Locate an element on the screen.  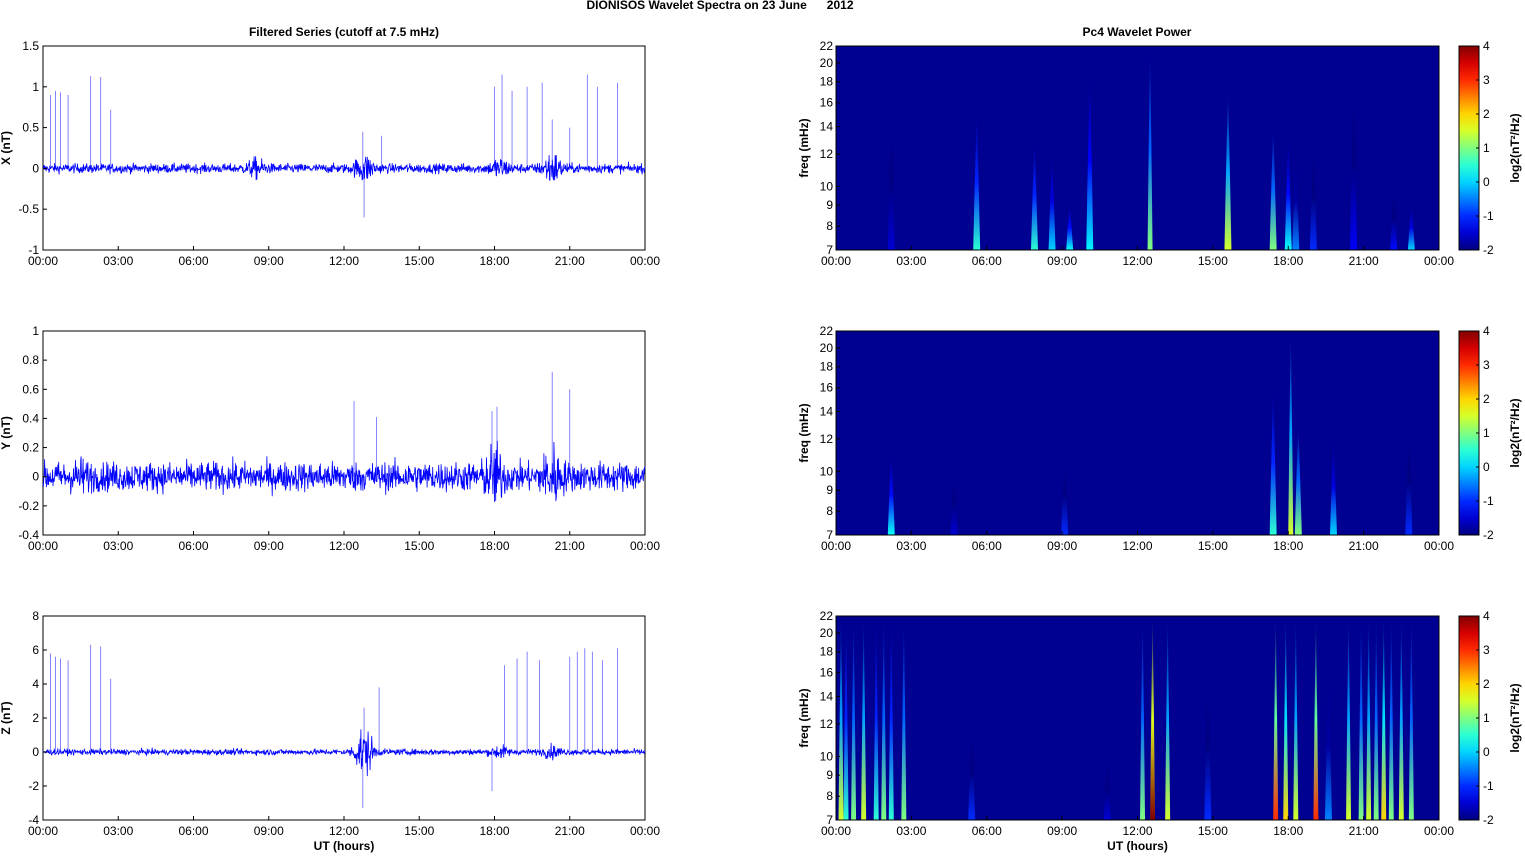
spectrum-z-xtick-label: 09:00 is located at coordinates (1062, 831).